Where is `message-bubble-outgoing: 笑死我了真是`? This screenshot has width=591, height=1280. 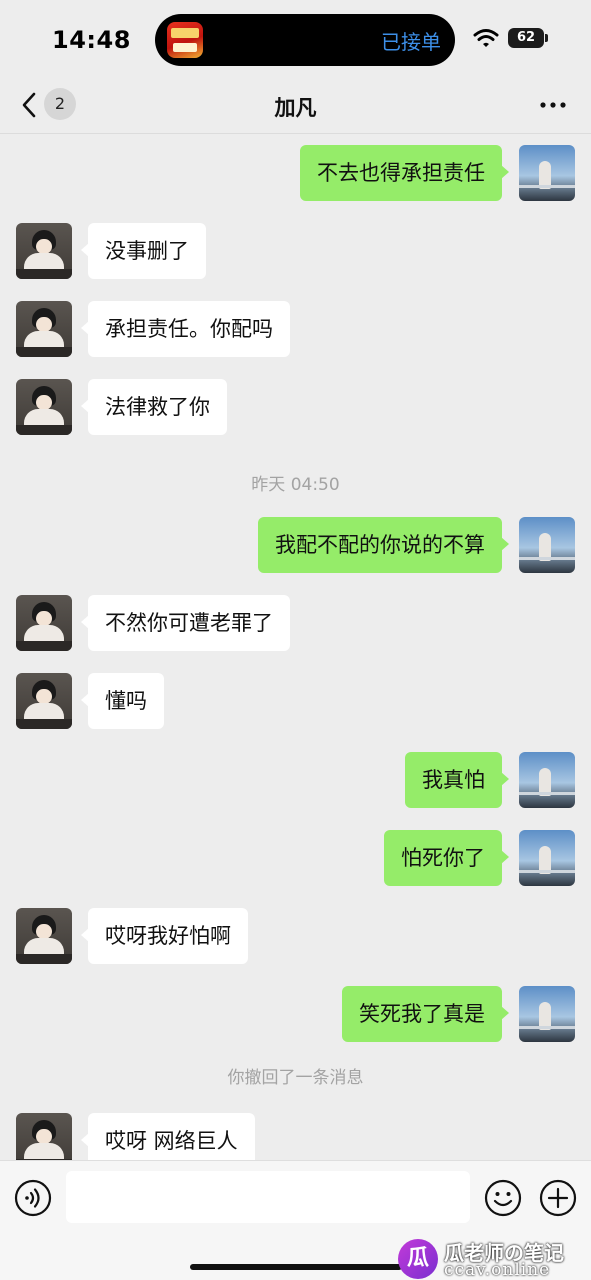 message-bubble-outgoing: 笑死我了真是 is located at coordinates (425, 1014).